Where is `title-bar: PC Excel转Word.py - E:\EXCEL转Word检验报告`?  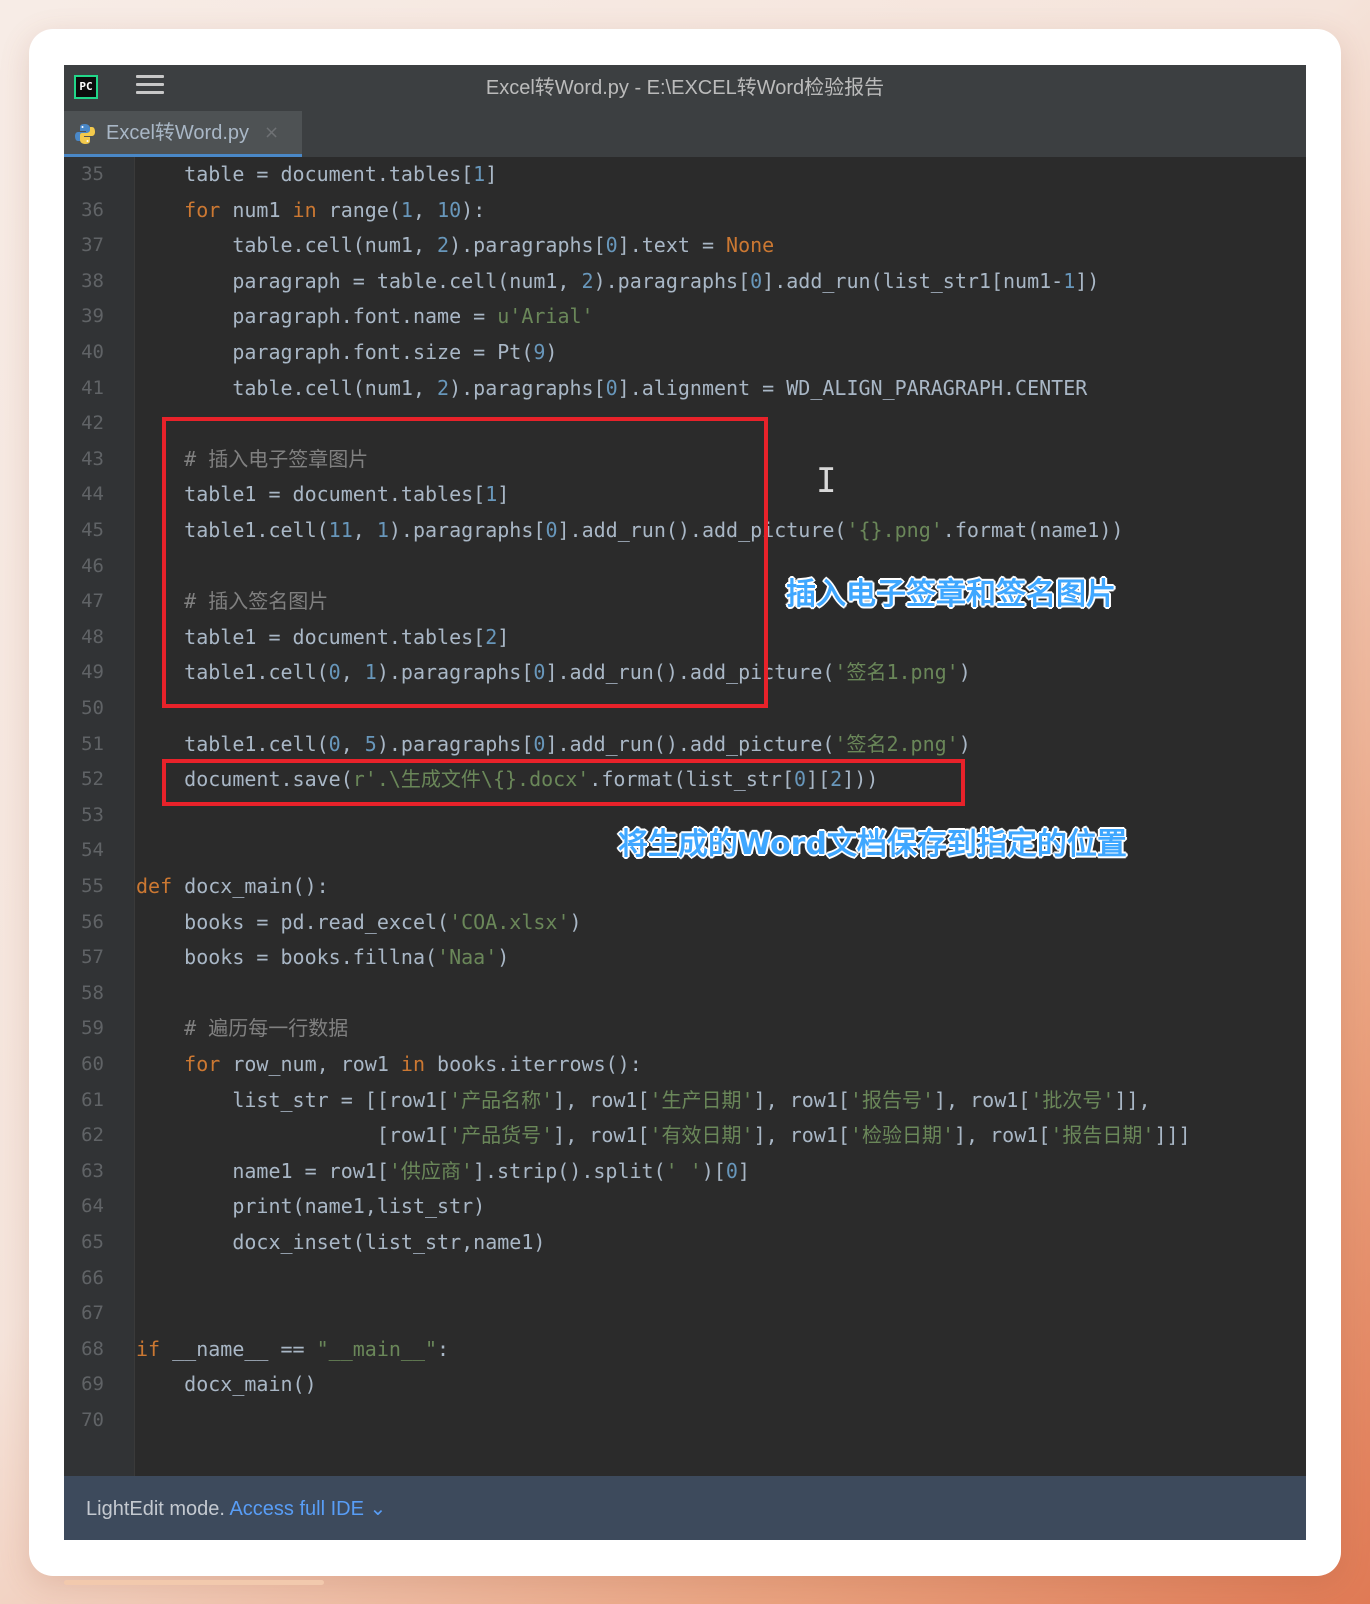
title-bar: PC Excel转Word.py - E:\EXCEL转Word检验报告 is located at coordinates (685, 88).